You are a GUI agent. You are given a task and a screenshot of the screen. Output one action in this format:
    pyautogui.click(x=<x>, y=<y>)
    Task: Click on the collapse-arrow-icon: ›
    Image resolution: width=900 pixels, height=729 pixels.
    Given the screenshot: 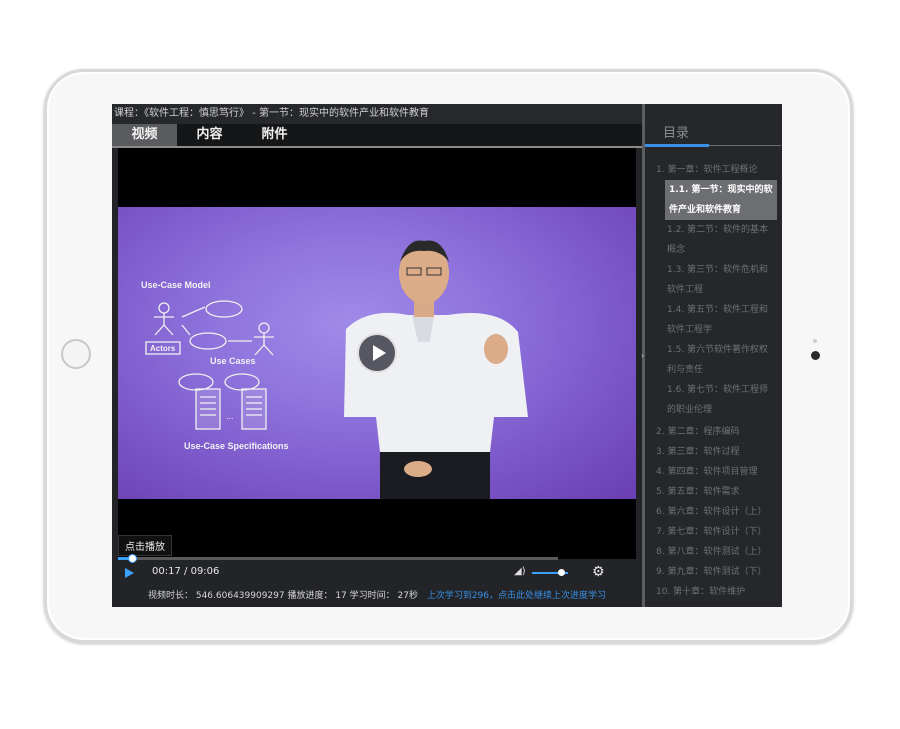 What is the action you would take?
    pyautogui.click(x=642, y=355)
    